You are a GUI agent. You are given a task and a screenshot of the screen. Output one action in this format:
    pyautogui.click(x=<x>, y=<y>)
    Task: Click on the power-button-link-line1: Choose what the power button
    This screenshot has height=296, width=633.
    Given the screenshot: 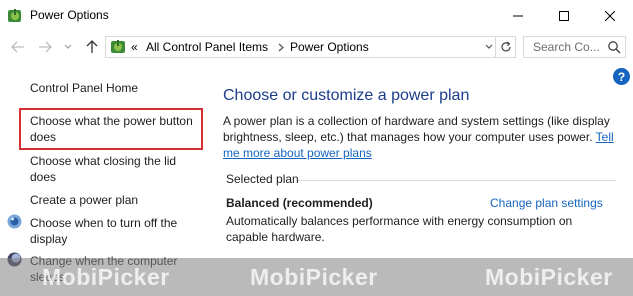 What is the action you would take?
    pyautogui.click(x=111, y=121)
    